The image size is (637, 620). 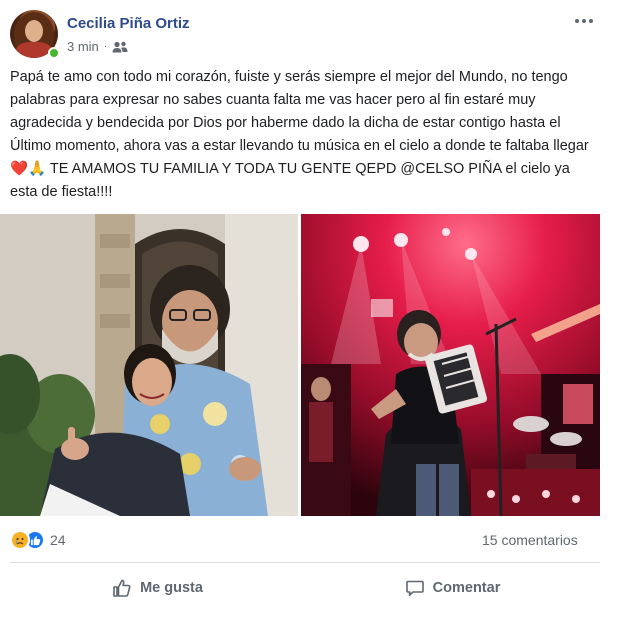 What do you see at coordinates (58, 540) in the screenshot?
I see `reaction-count: 24` at bounding box center [58, 540].